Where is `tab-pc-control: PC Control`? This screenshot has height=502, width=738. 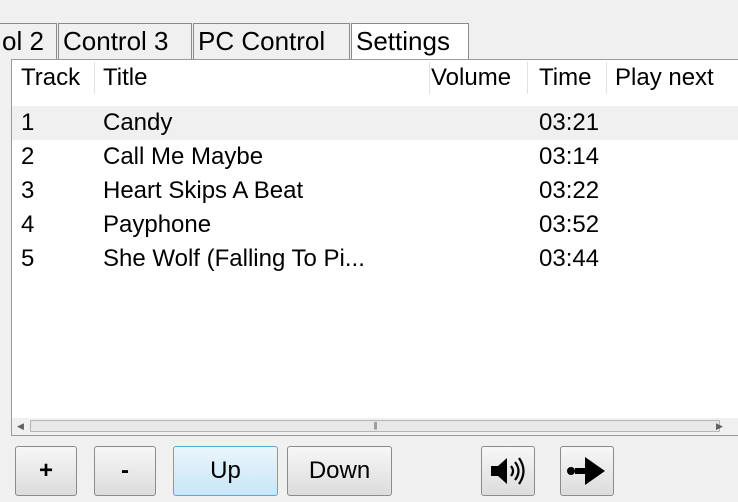
tab-pc-control: PC Control is located at coordinates (271, 41).